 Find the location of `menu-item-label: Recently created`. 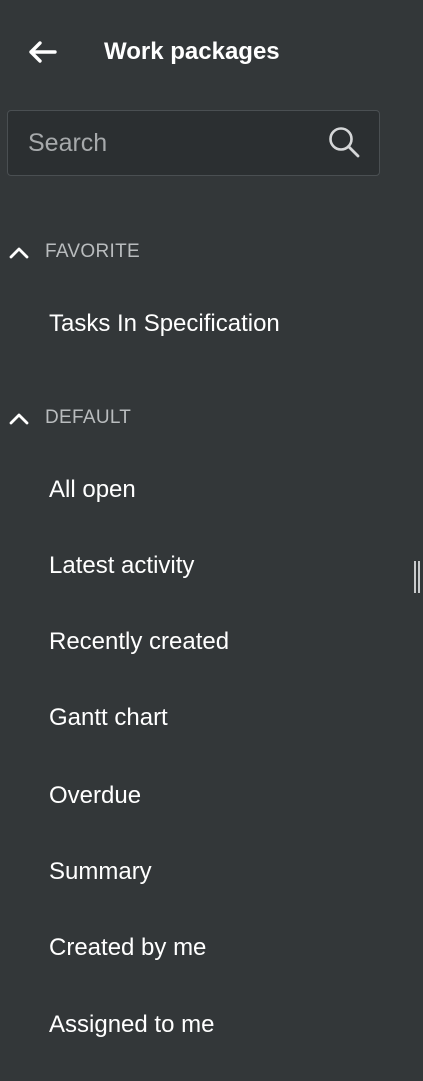

menu-item-label: Recently created is located at coordinates (139, 641).